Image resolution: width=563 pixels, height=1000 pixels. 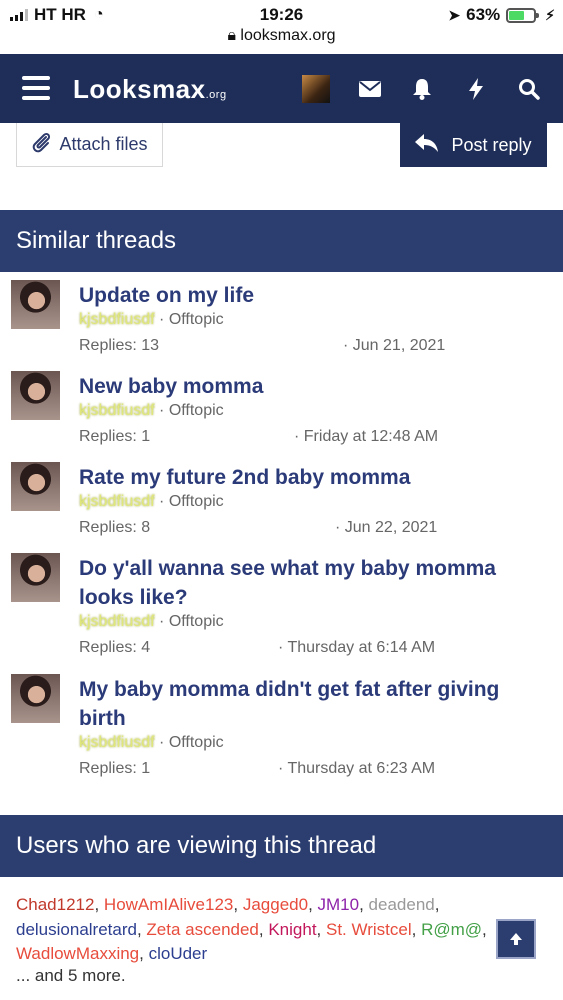 I want to click on lightning-icon, so click(x=476, y=89).